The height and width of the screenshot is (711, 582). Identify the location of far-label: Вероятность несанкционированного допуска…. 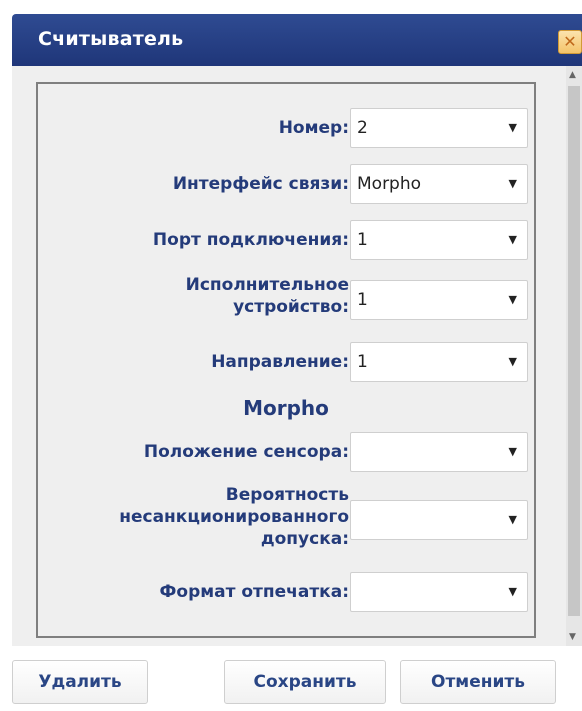
(234, 517).